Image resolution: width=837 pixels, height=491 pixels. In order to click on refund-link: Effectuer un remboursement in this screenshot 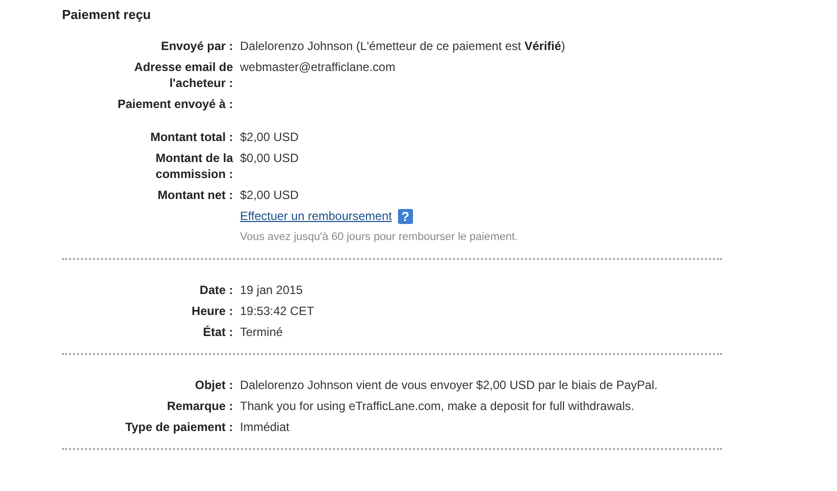, I will do `click(316, 216)`.